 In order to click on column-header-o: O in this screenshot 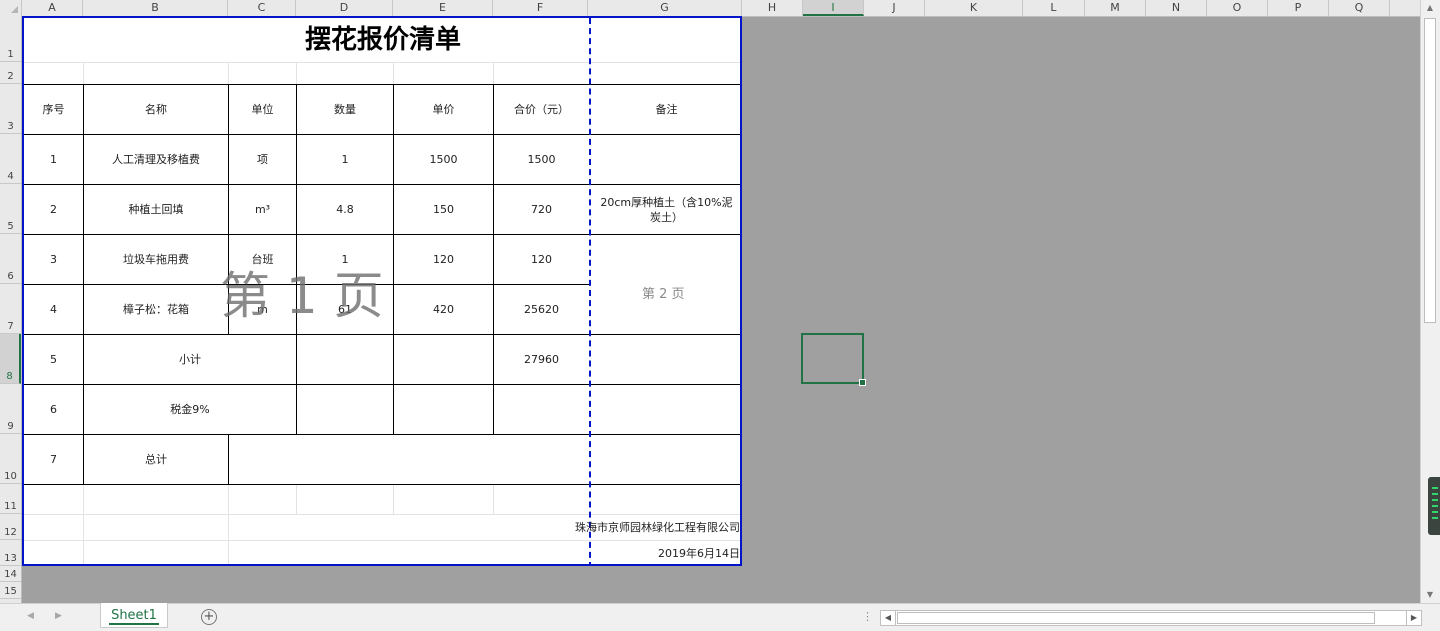, I will do `click(1237, 8)`.